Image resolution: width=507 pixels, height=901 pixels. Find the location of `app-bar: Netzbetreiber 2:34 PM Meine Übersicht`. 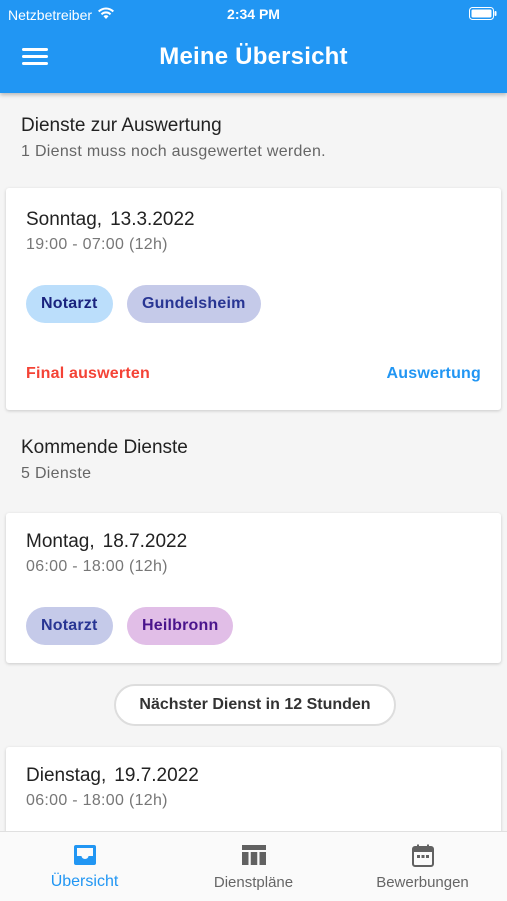

app-bar: Netzbetreiber 2:34 PM Meine Übersicht is located at coordinates (253, 46).